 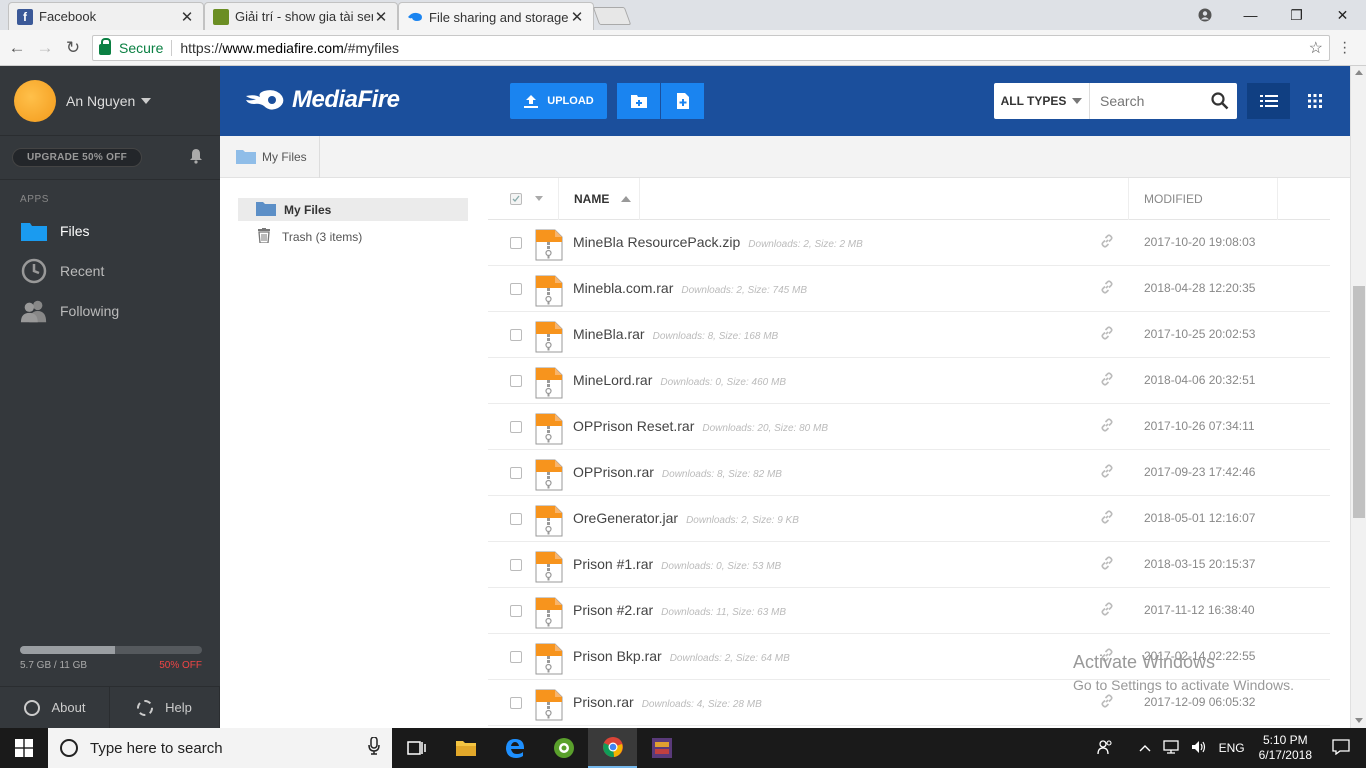 What do you see at coordinates (514, 748) in the screenshot?
I see `taskbar-edge` at bounding box center [514, 748].